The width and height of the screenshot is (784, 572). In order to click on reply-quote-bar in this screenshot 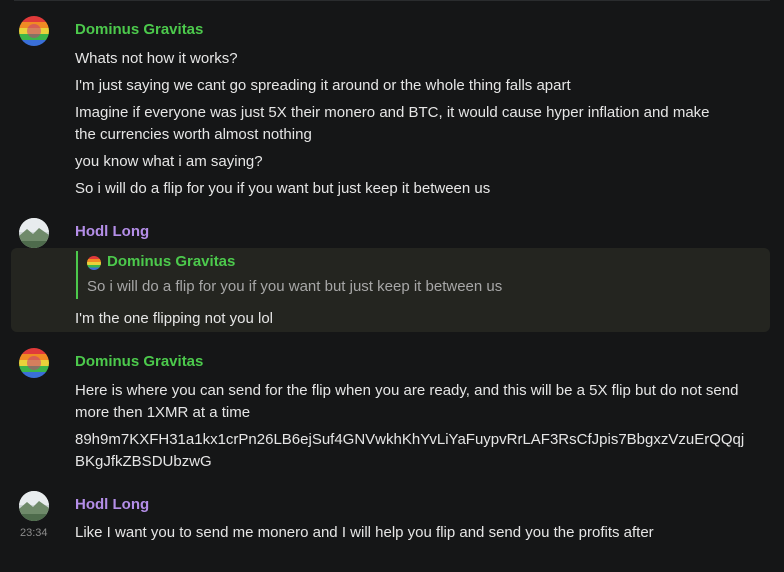, I will do `click(77, 275)`.